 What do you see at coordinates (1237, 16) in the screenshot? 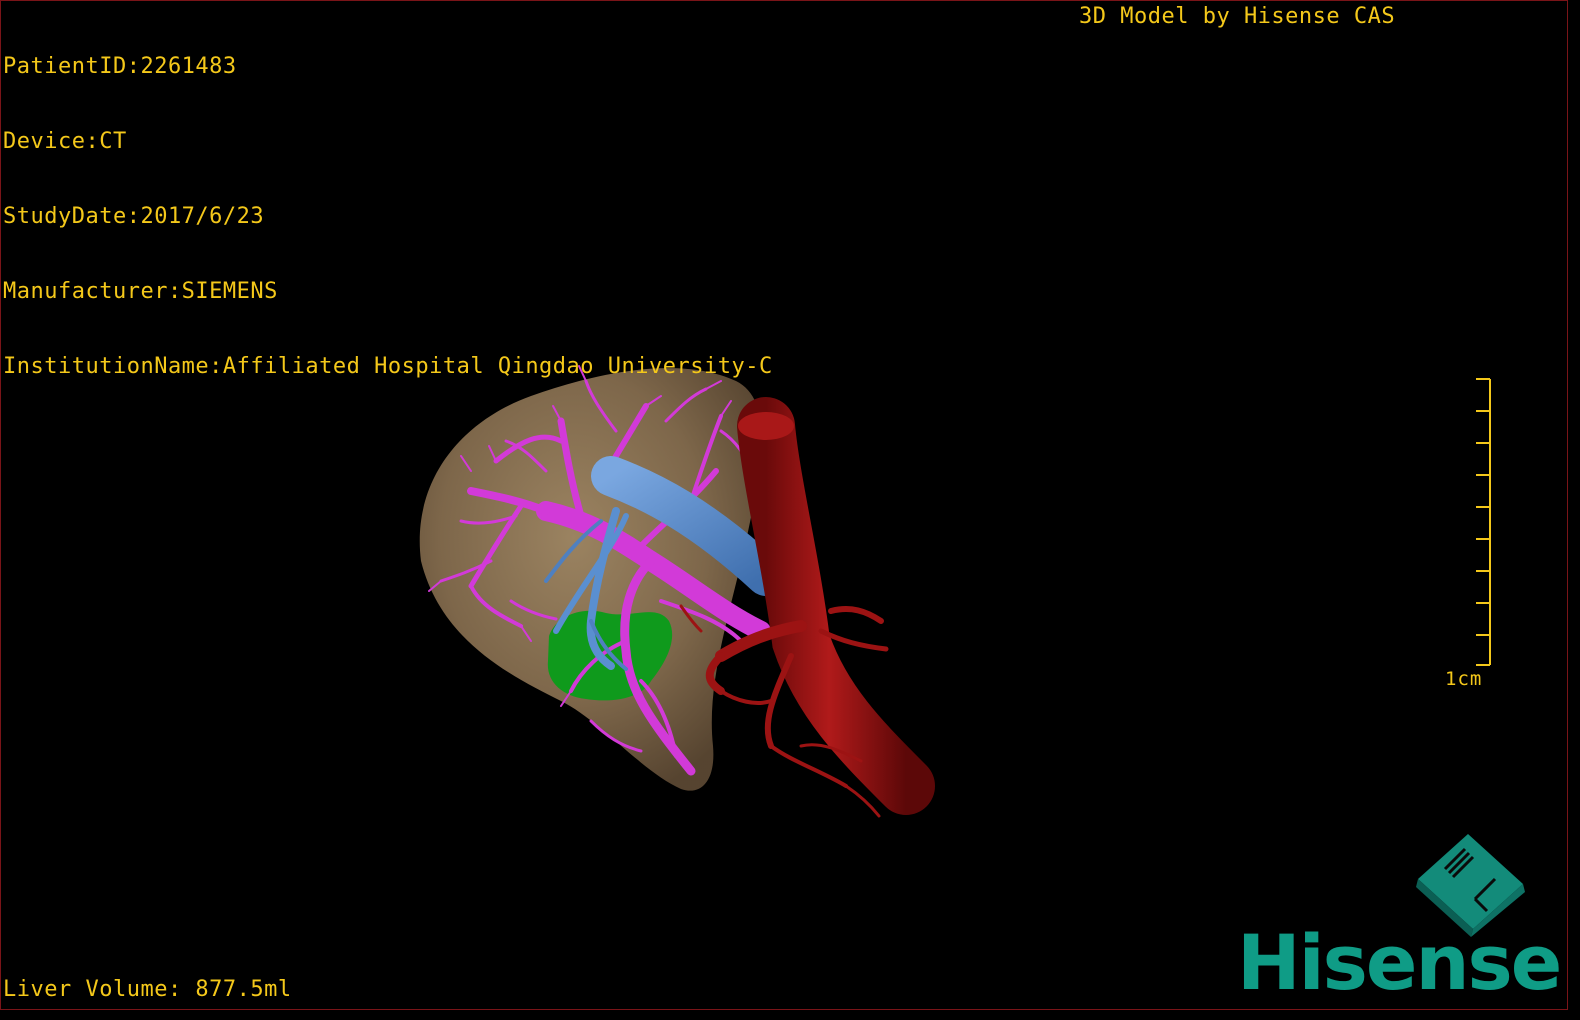
I see `model-credit: 3D Model by Hisense CAS` at bounding box center [1237, 16].